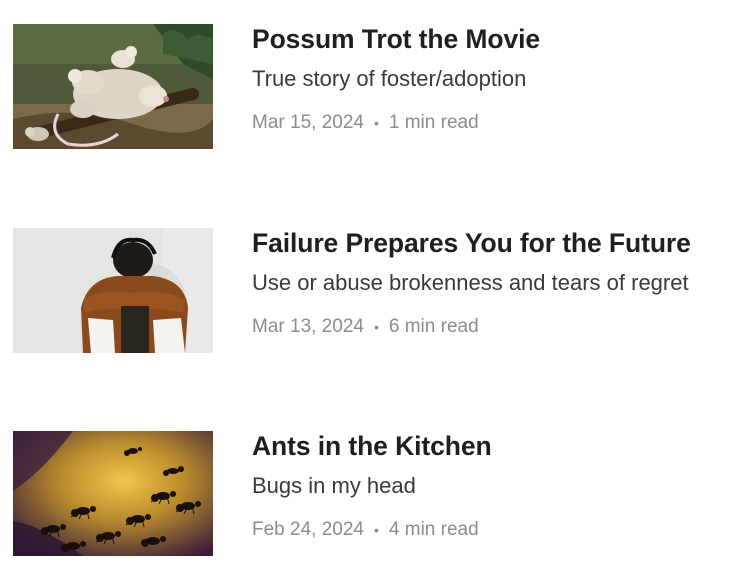 The width and height of the screenshot is (740, 563). Describe the element at coordinates (389, 78) in the screenshot. I see `post-subtitle: True story of foster/adoption` at that location.